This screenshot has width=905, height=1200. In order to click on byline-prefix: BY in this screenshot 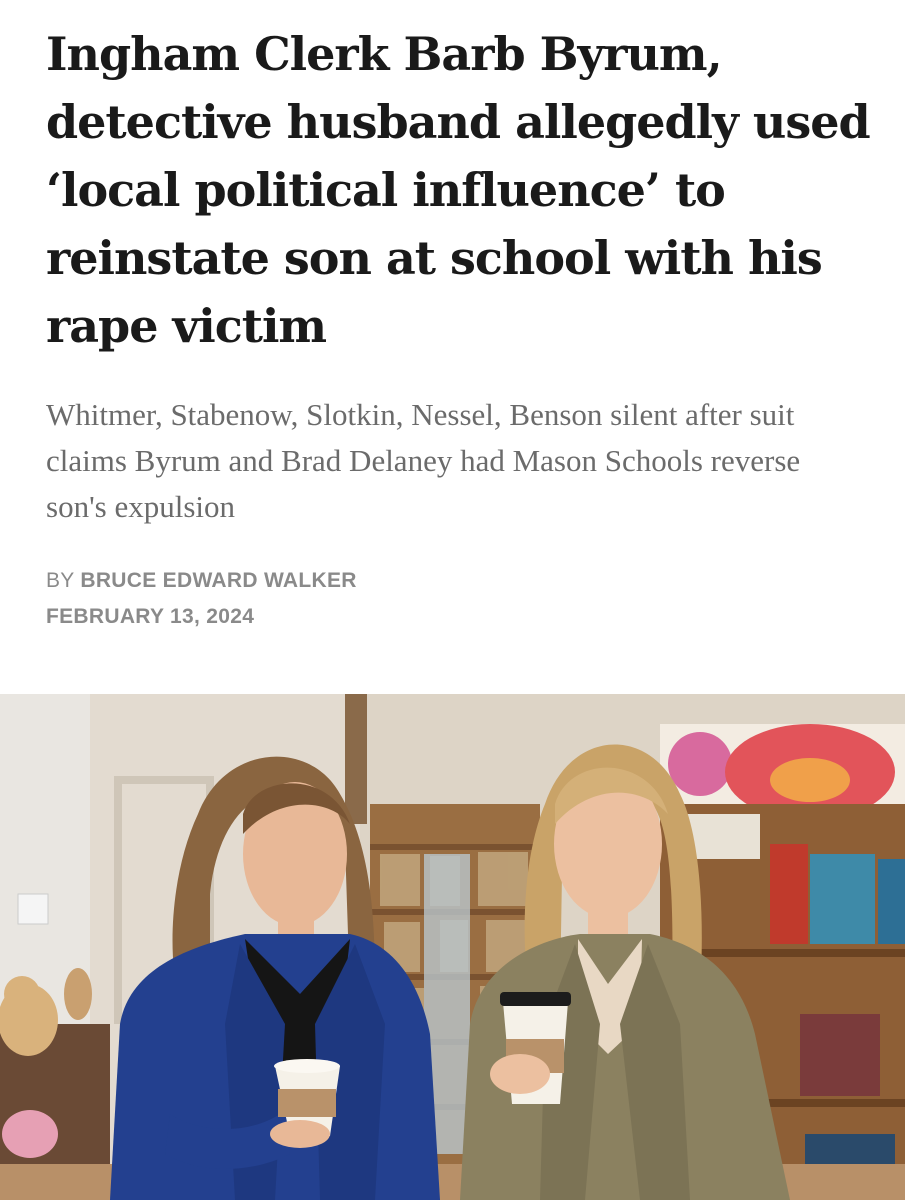, I will do `click(63, 580)`.